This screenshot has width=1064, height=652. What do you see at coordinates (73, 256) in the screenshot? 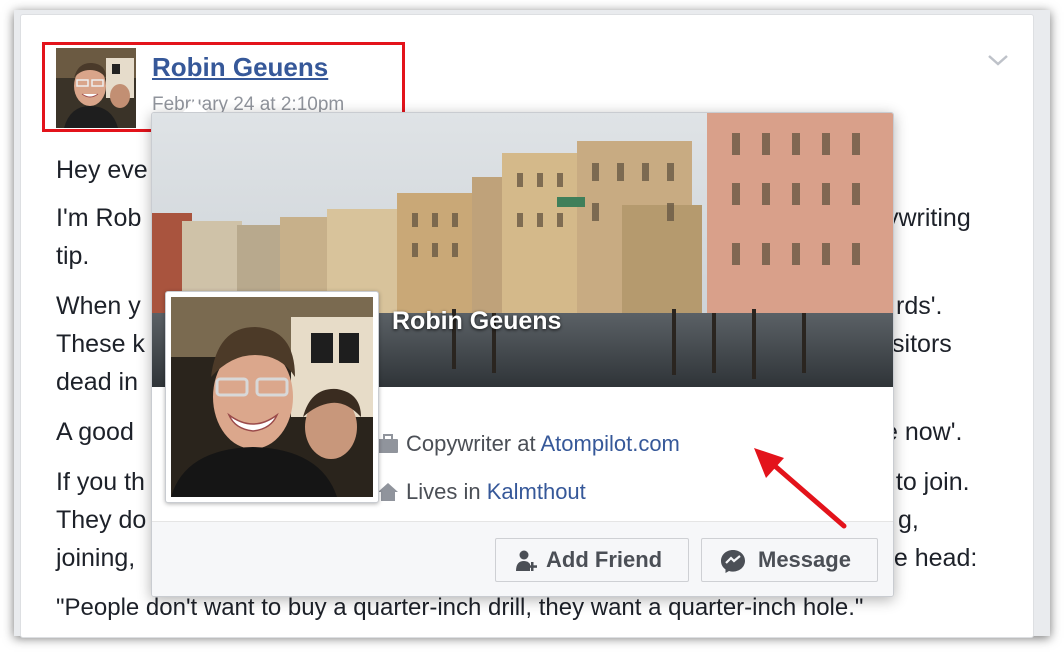
I see `post-line: tip.` at bounding box center [73, 256].